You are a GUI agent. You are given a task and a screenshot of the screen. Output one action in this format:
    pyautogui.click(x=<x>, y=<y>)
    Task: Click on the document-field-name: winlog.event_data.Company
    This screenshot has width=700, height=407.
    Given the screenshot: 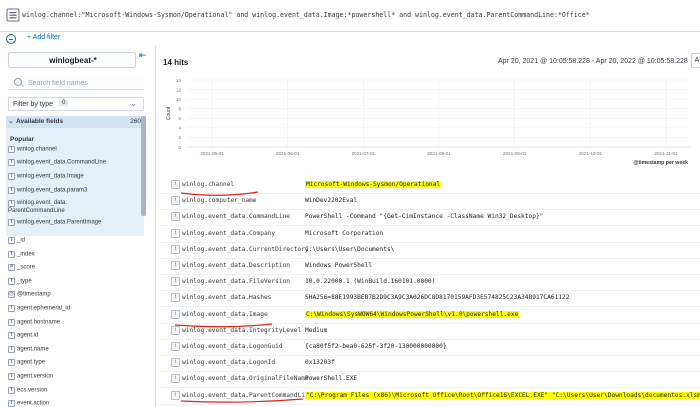 What is the action you would take?
    pyautogui.click(x=229, y=233)
    